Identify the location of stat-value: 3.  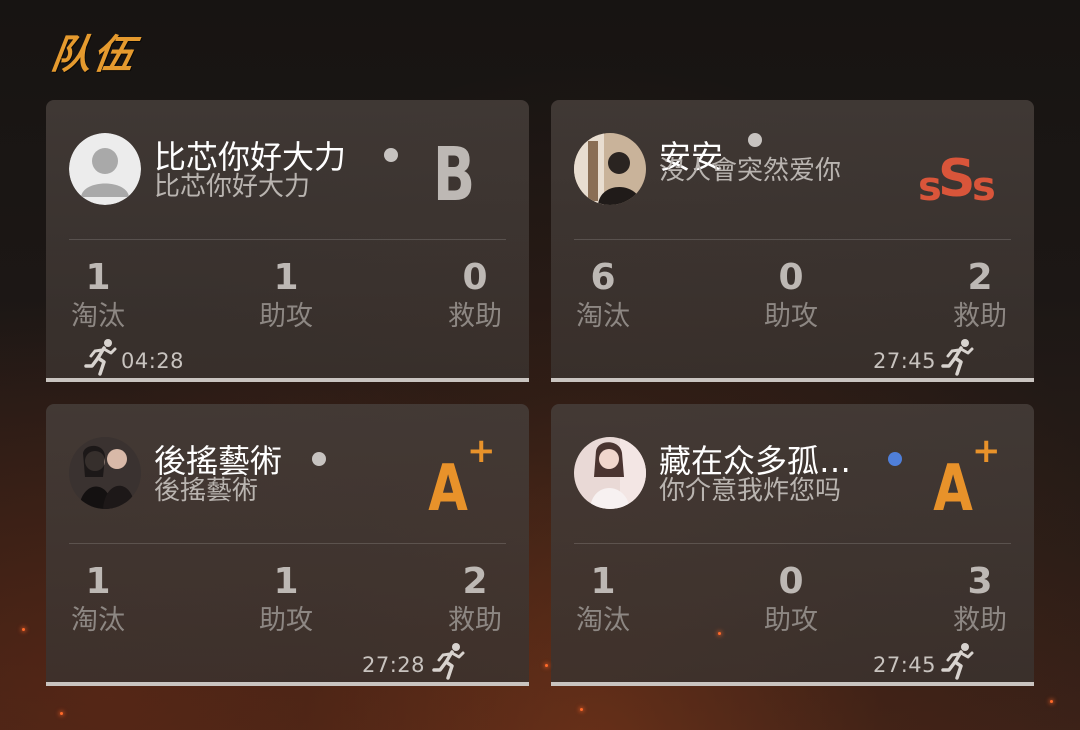
(980, 581).